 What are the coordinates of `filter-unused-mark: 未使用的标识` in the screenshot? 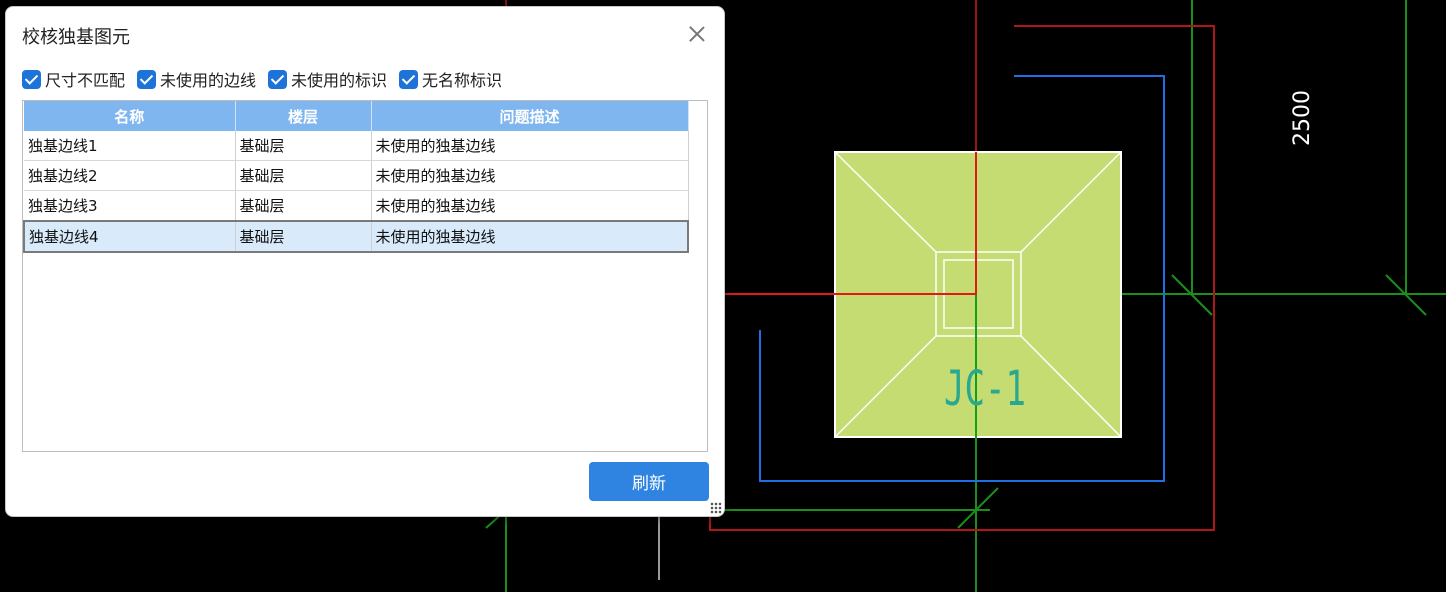 It's located at (327, 79).